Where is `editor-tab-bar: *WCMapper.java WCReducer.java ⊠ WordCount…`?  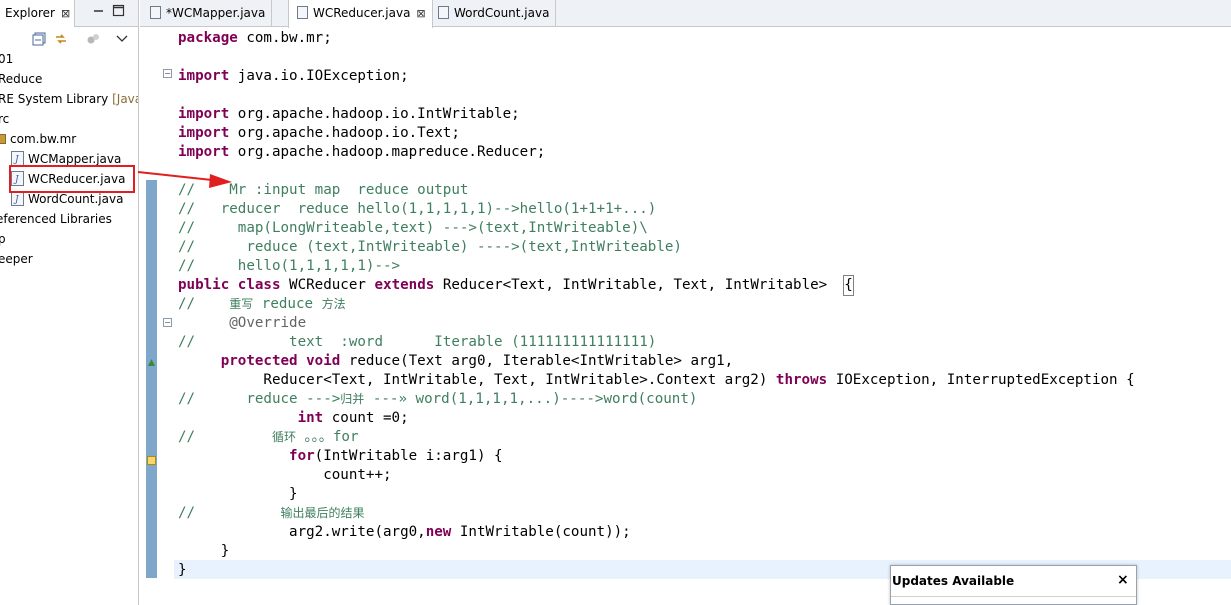
editor-tab-bar: *WCMapper.java WCReducer.java ⊠ WordCount… is located at coordinates (685, 14).